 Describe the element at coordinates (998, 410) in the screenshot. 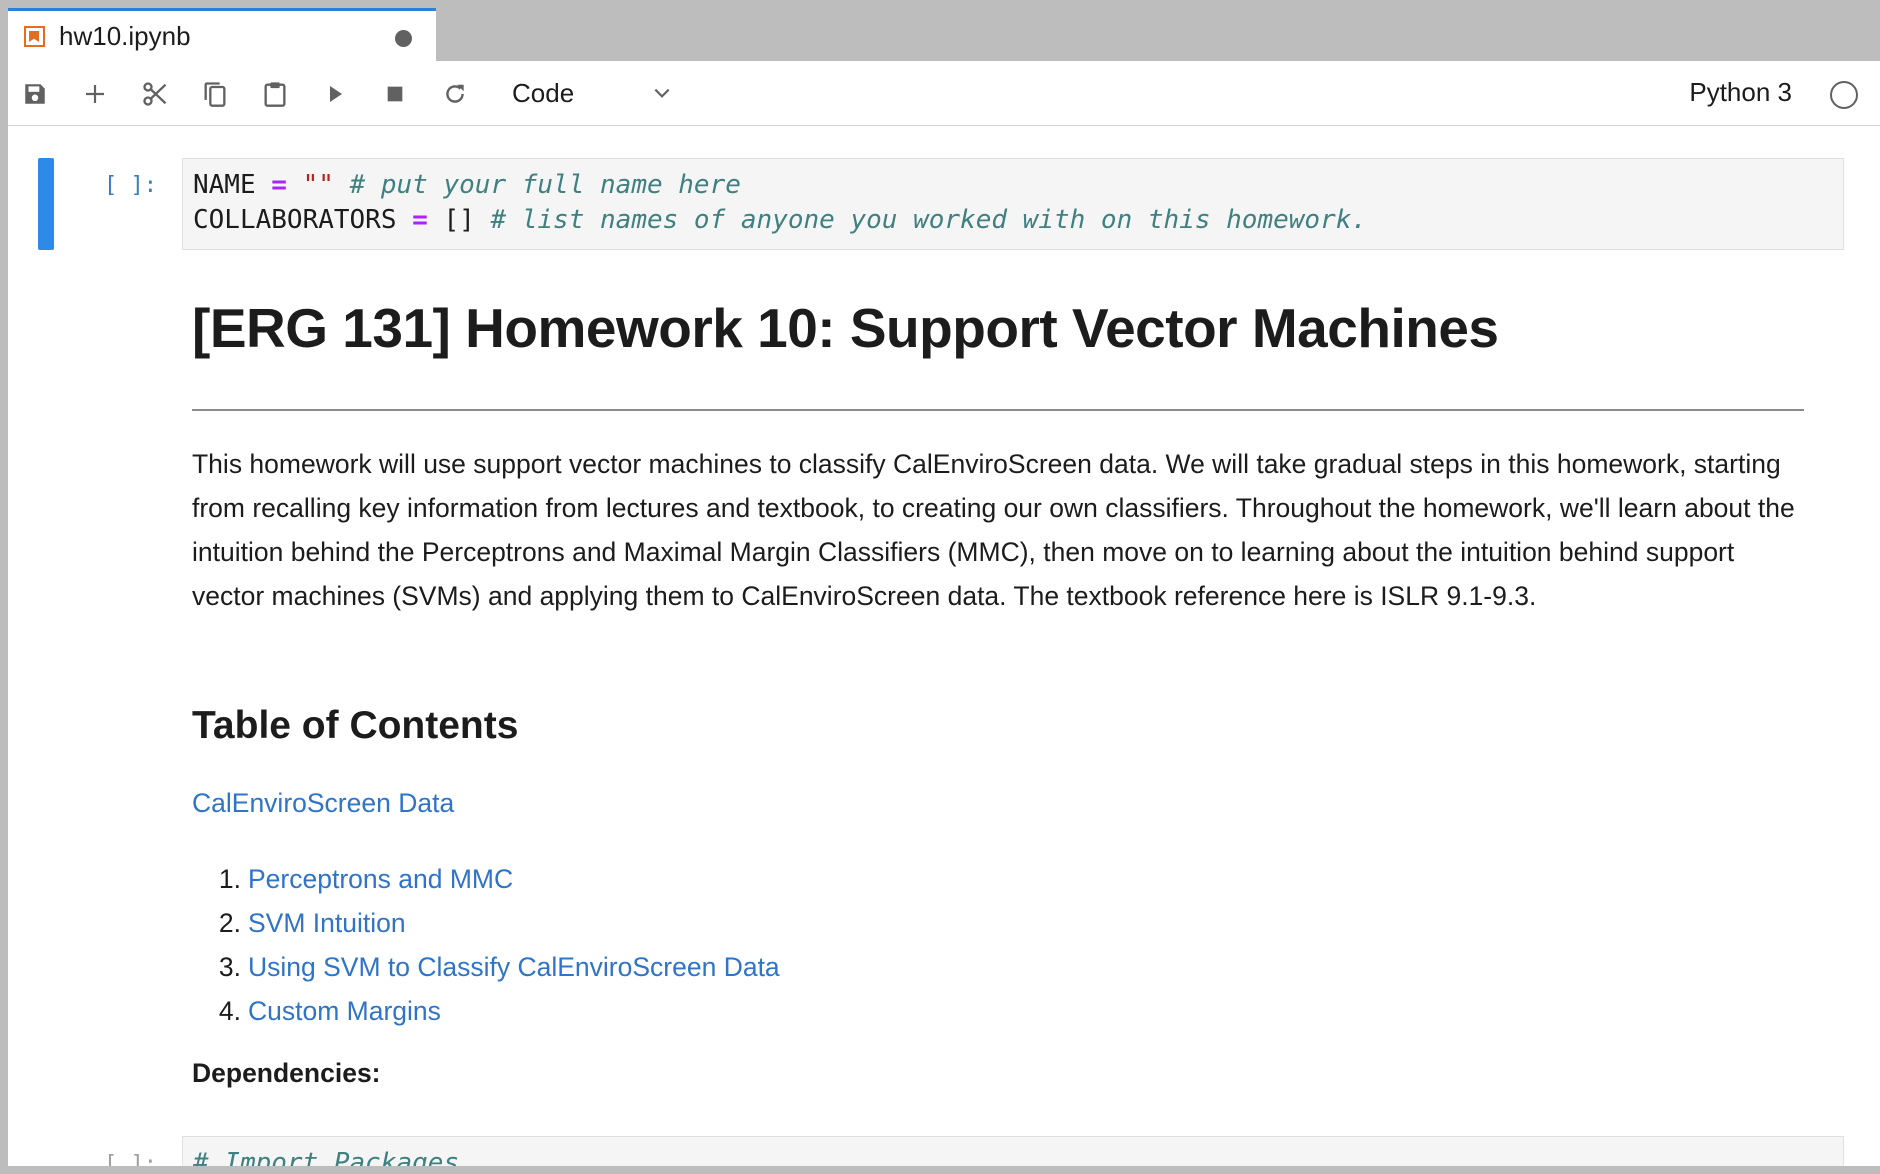

I see `divider` at that location.